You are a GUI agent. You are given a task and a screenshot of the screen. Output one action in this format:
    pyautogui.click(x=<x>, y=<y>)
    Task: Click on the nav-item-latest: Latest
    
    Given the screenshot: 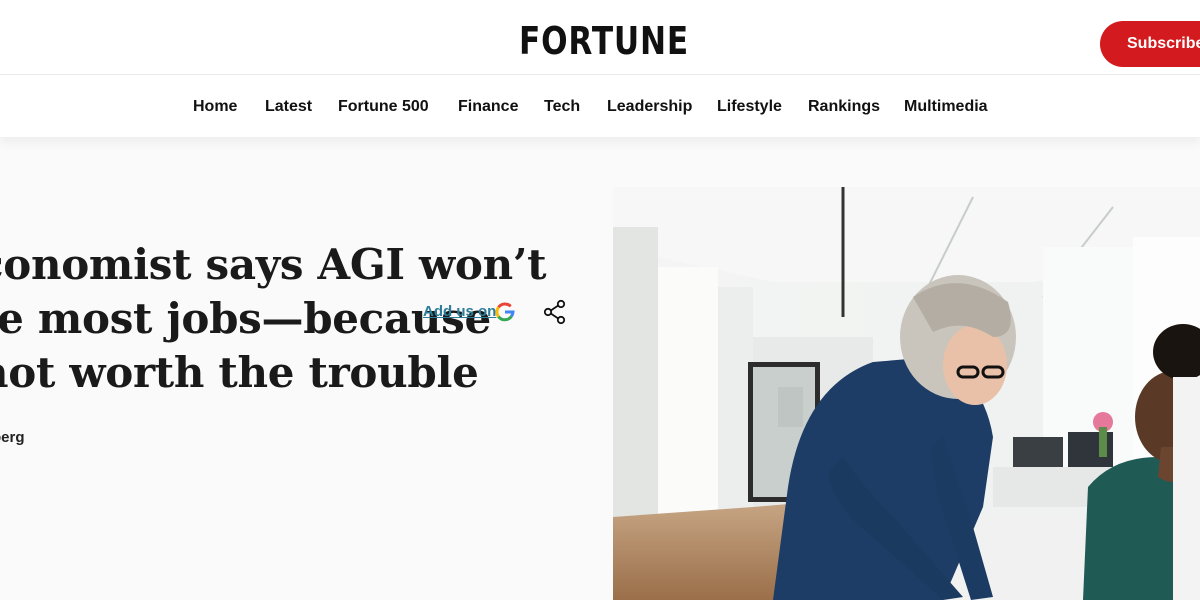 What is the action you would take?
    pyautogui.click(x=288, y=107)
    